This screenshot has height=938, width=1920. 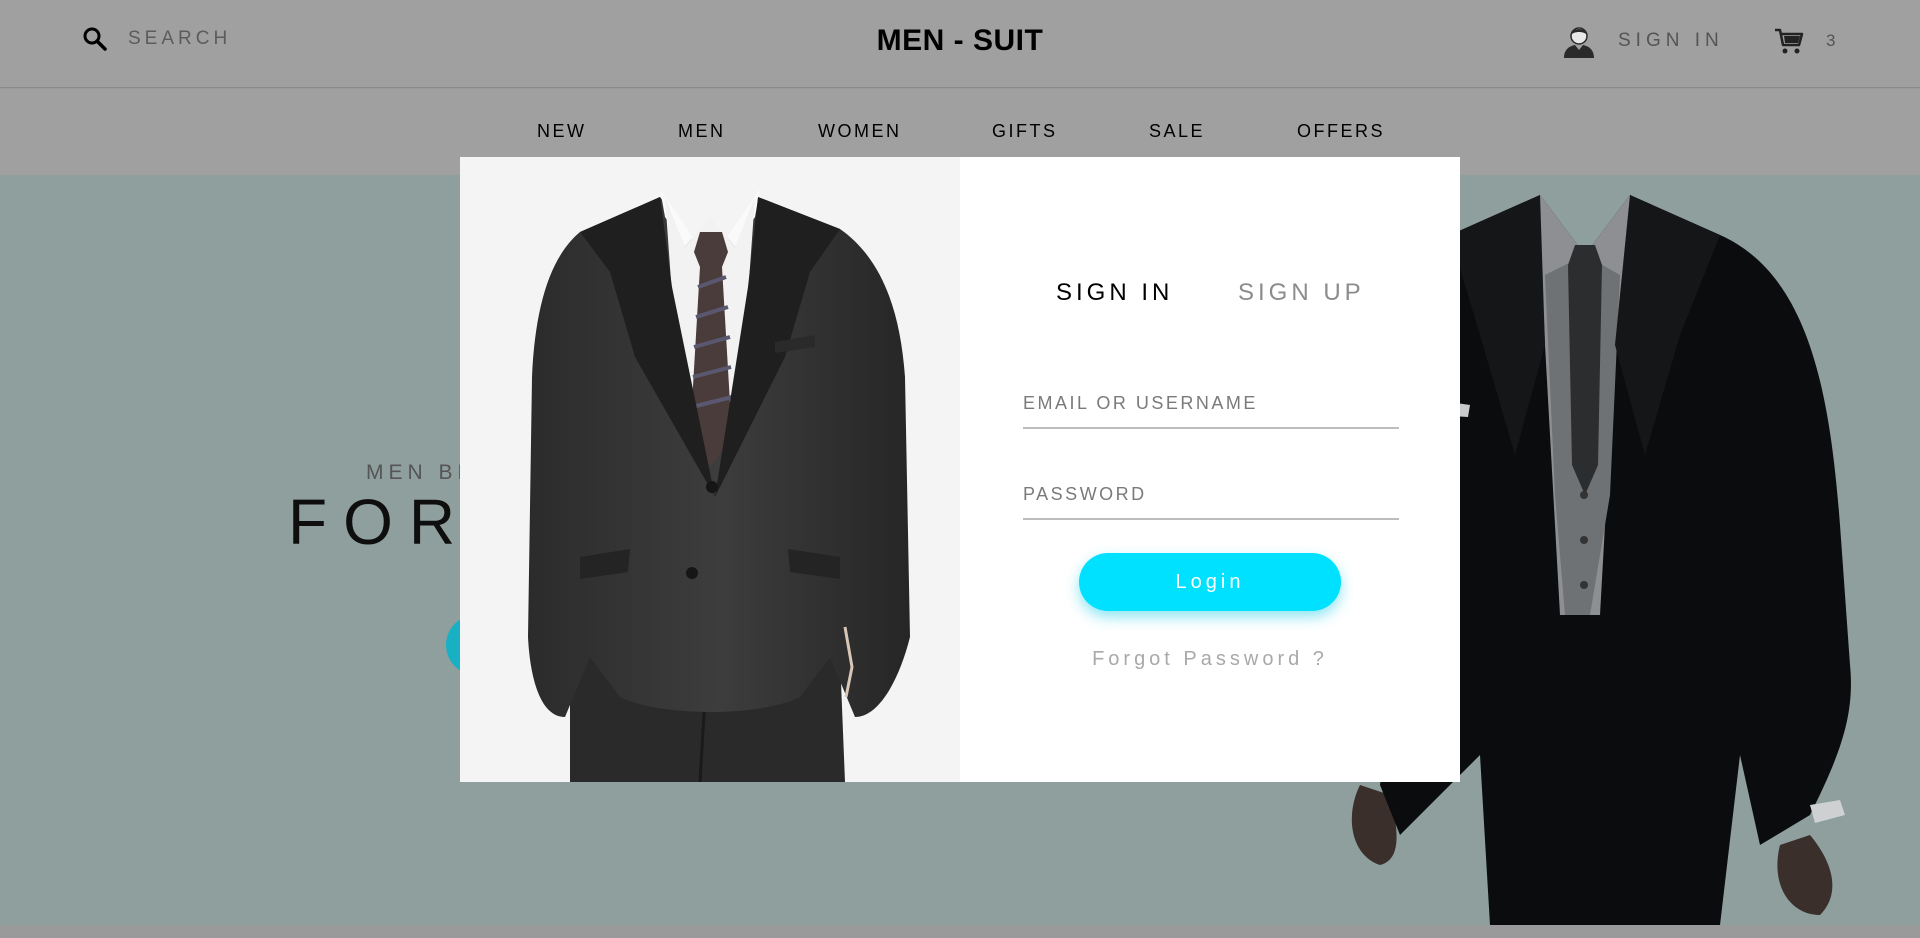 I want to click on nav-item-gifts: GIFTS, so click(x=1025, y=131).